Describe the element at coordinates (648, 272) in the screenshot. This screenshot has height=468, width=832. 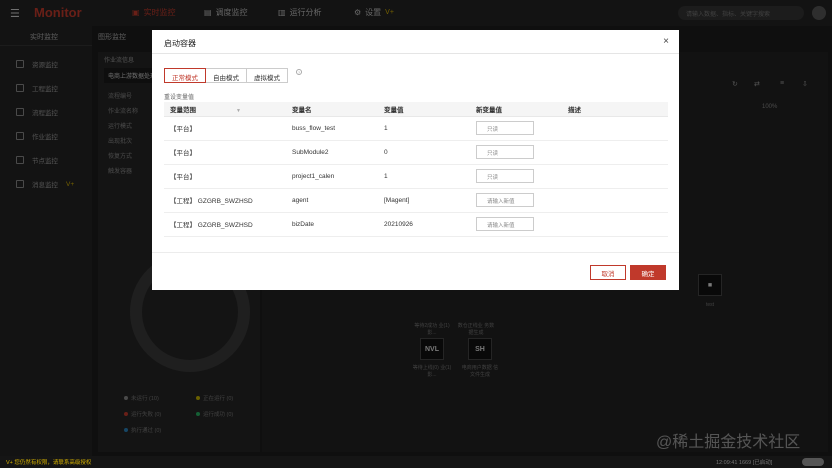
I see `confirm-button: 确定` at that location.